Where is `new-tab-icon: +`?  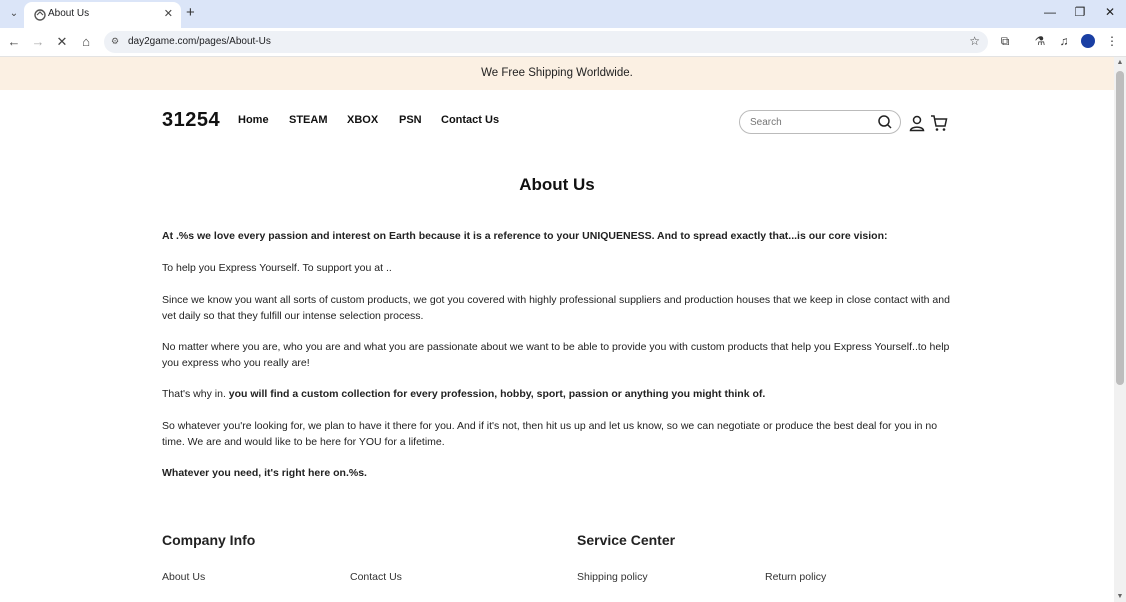
new-tab-icon: + is located at coordinates (190, 12).